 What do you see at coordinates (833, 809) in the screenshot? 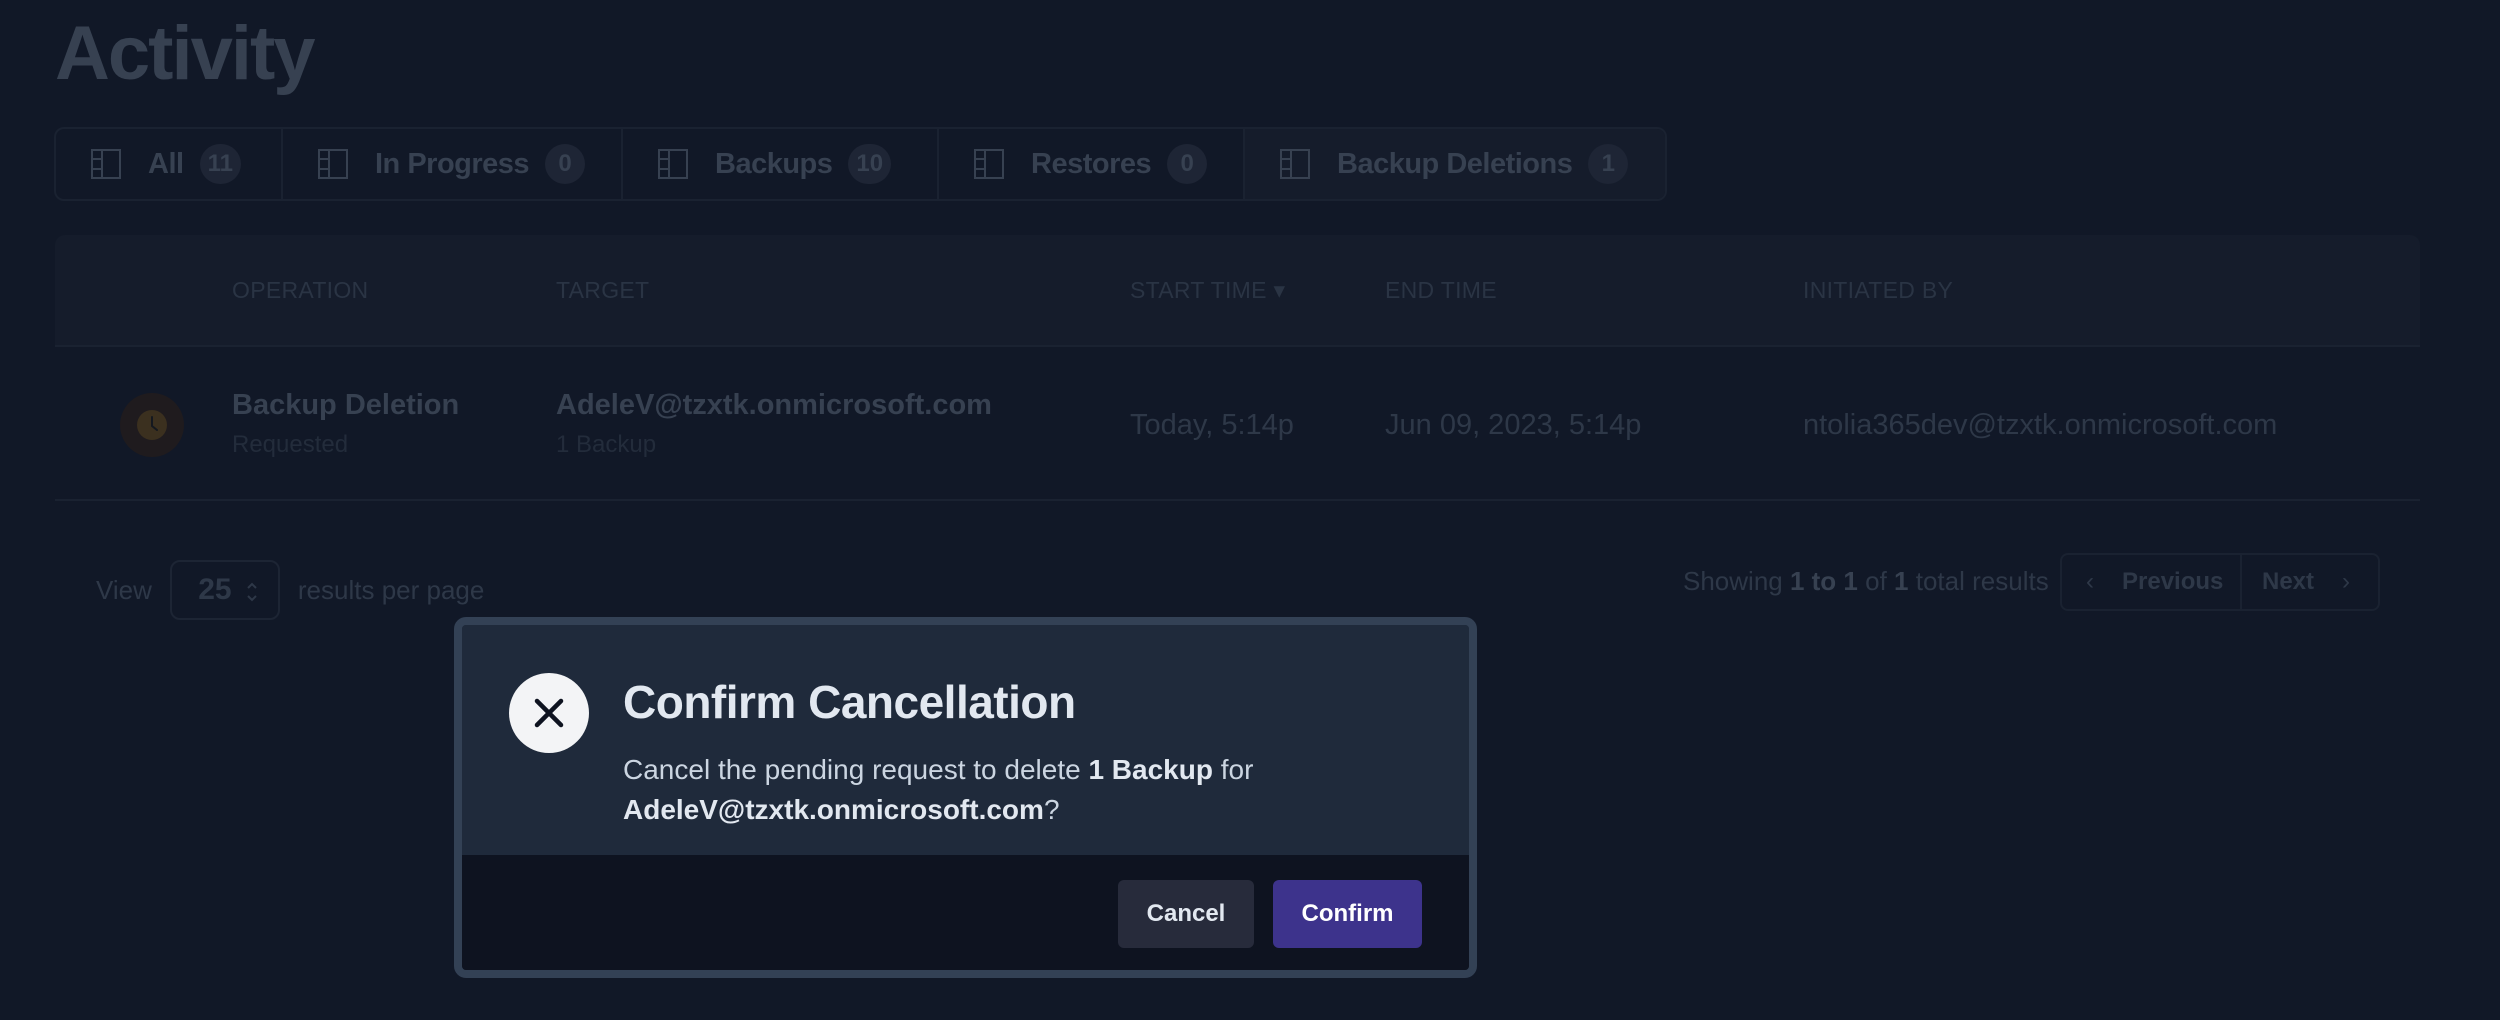
I see `message-target: AdeleV@tzxtk.onmicrosoft.com` at bounding box center [833, 809].